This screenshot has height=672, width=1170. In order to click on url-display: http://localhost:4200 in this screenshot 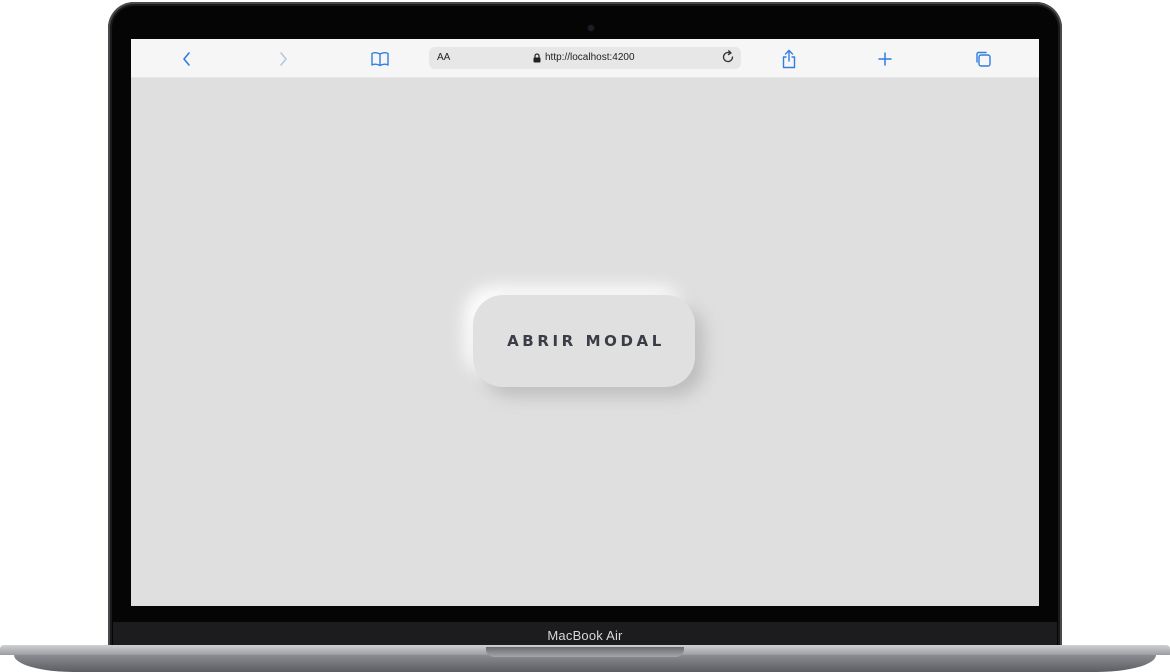, I will do `click(584, 57)`.